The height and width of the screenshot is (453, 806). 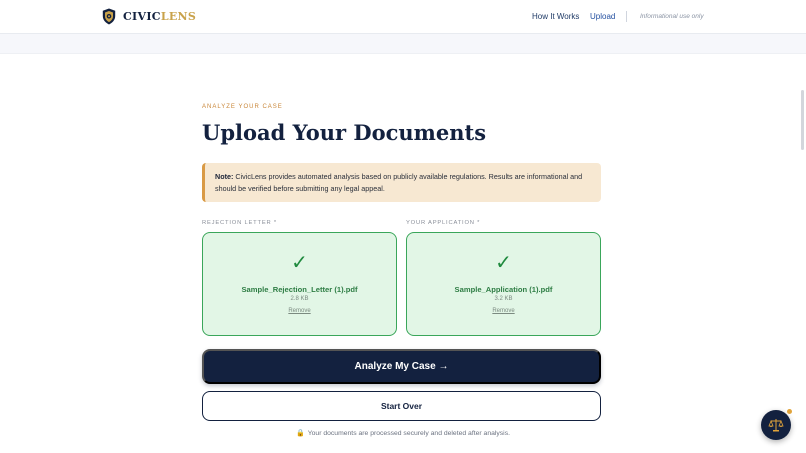 What do you see at coordinates (401, 366) in the screenshot?
I see `analyze-my-case-button: Analyze My Case →` at bounding box center [401, 366].